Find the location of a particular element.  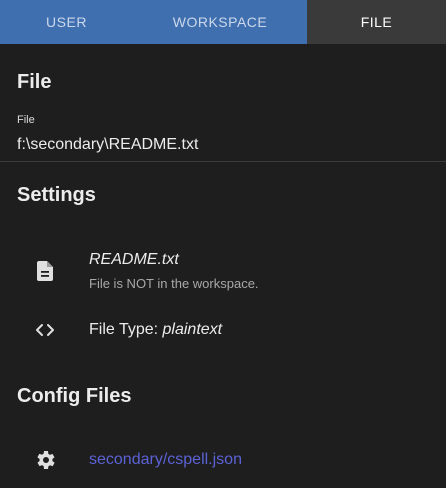

config-files-heading: Config Files is located at coordinates (74, 396).